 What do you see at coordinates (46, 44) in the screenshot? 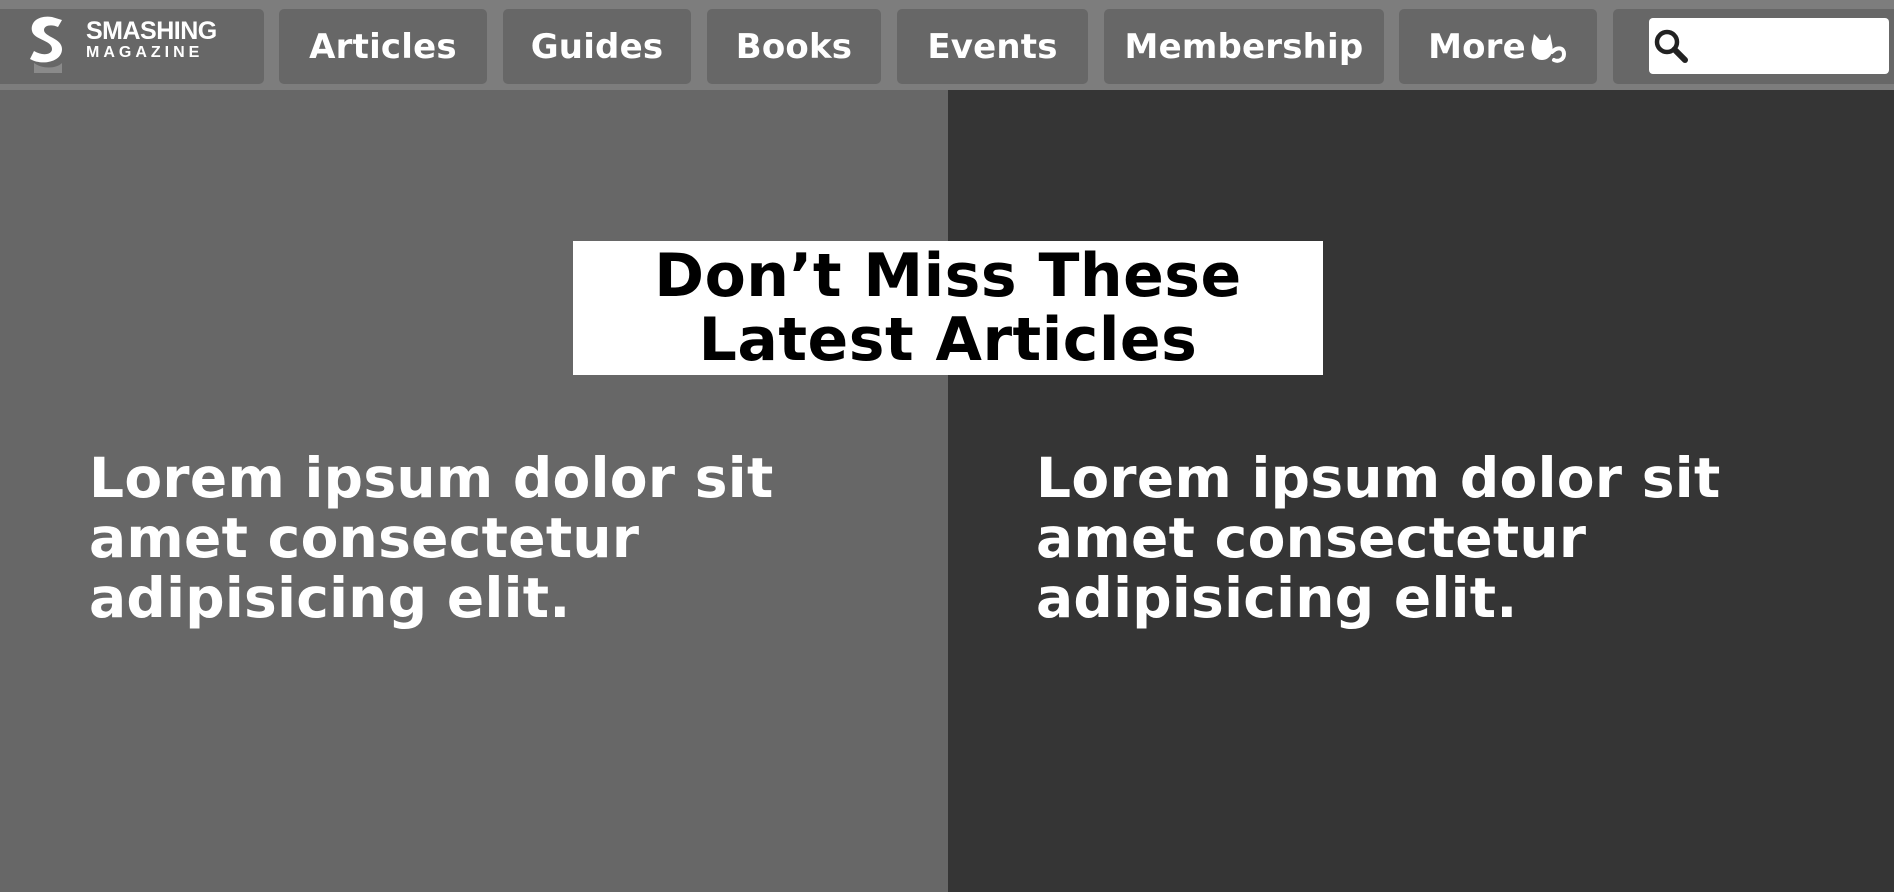
I see `smashing-logo-icon` at bounding box center [46, 44].